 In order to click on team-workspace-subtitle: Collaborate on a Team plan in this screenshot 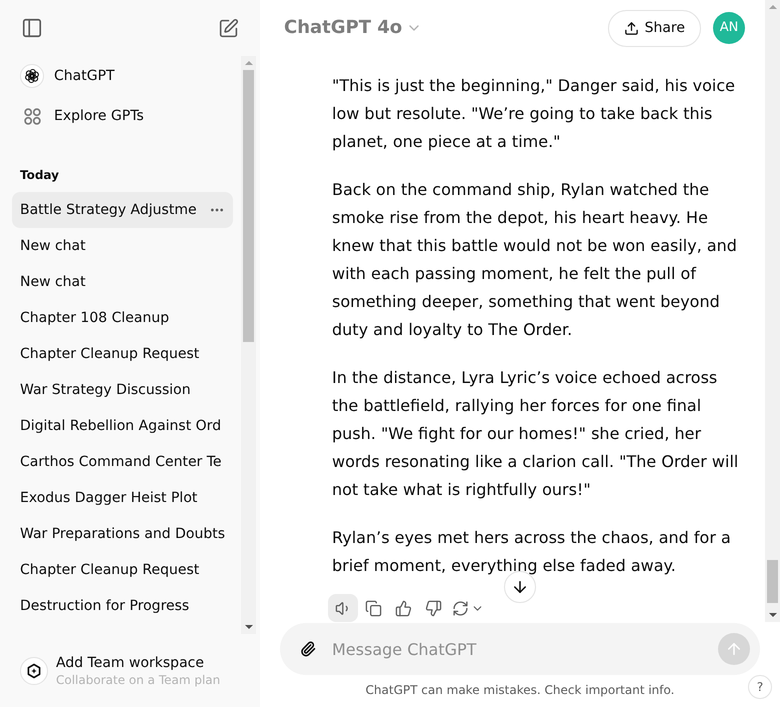, I will do `click(138, 680)`.